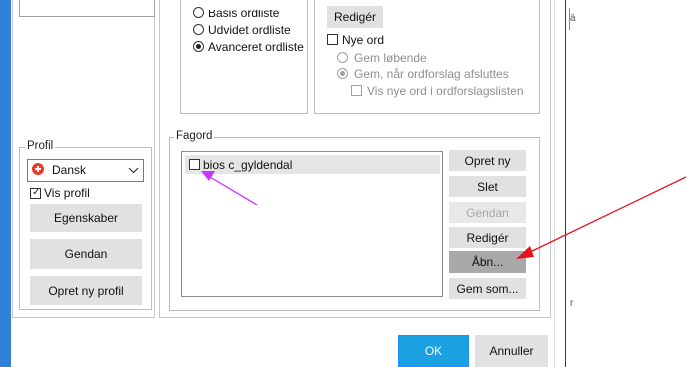 Image resolution: width=687 pixels, height=367 pixels. I want to click on red-arrow-line, so click(606, 215).